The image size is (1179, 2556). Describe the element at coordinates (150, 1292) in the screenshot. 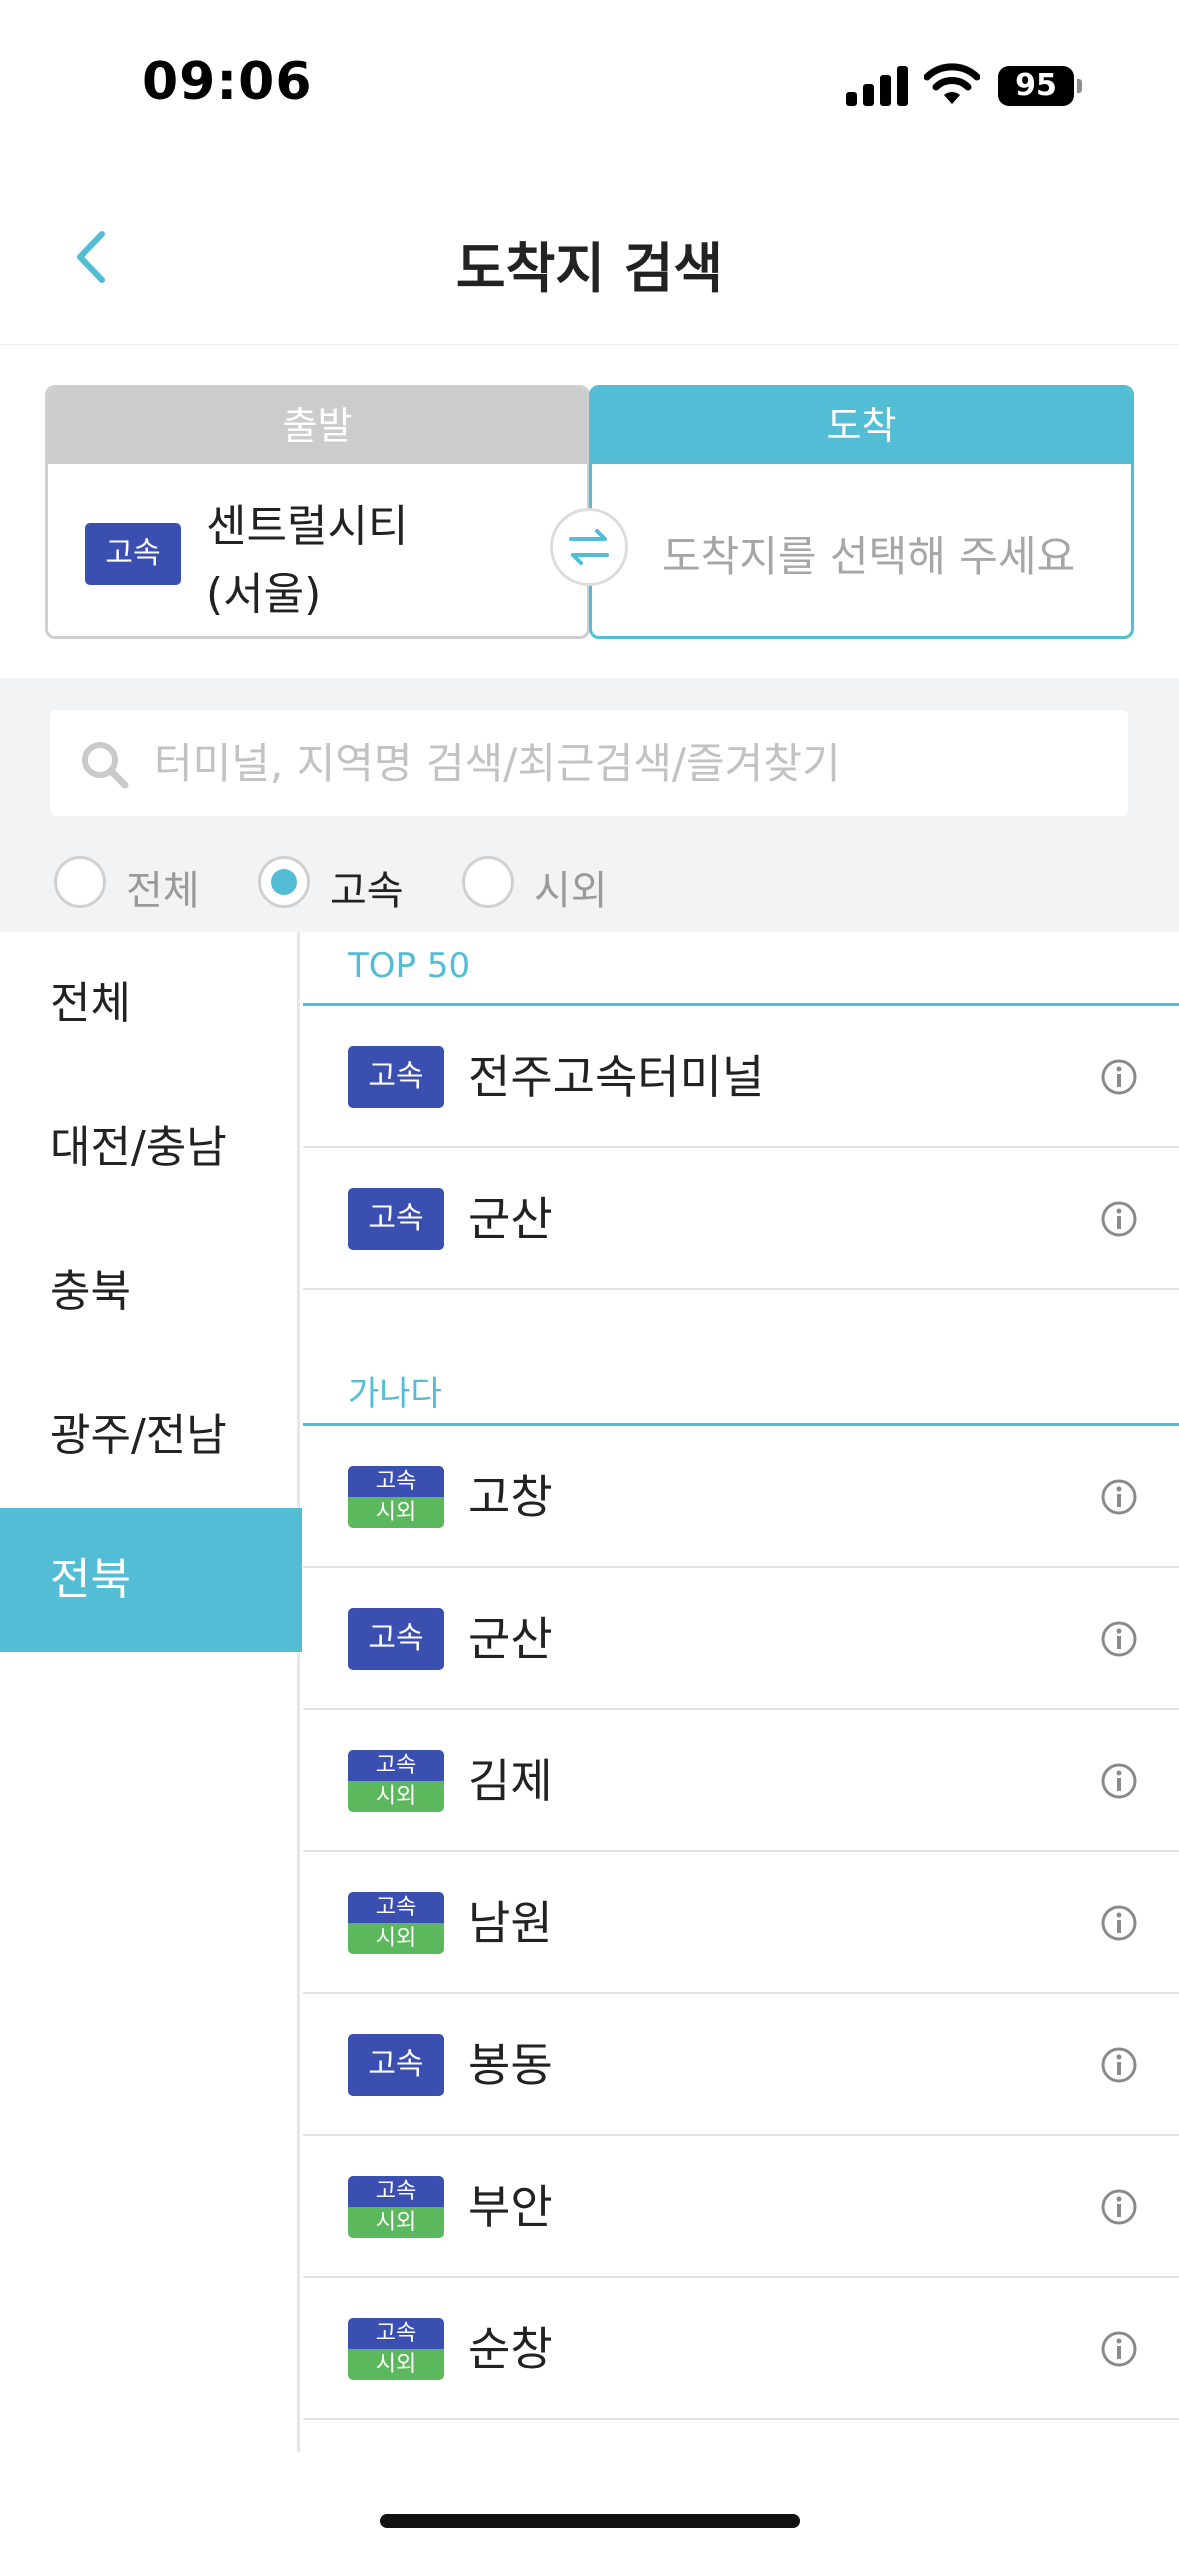

I see `region-item-chungbuk: 충북` at that location.